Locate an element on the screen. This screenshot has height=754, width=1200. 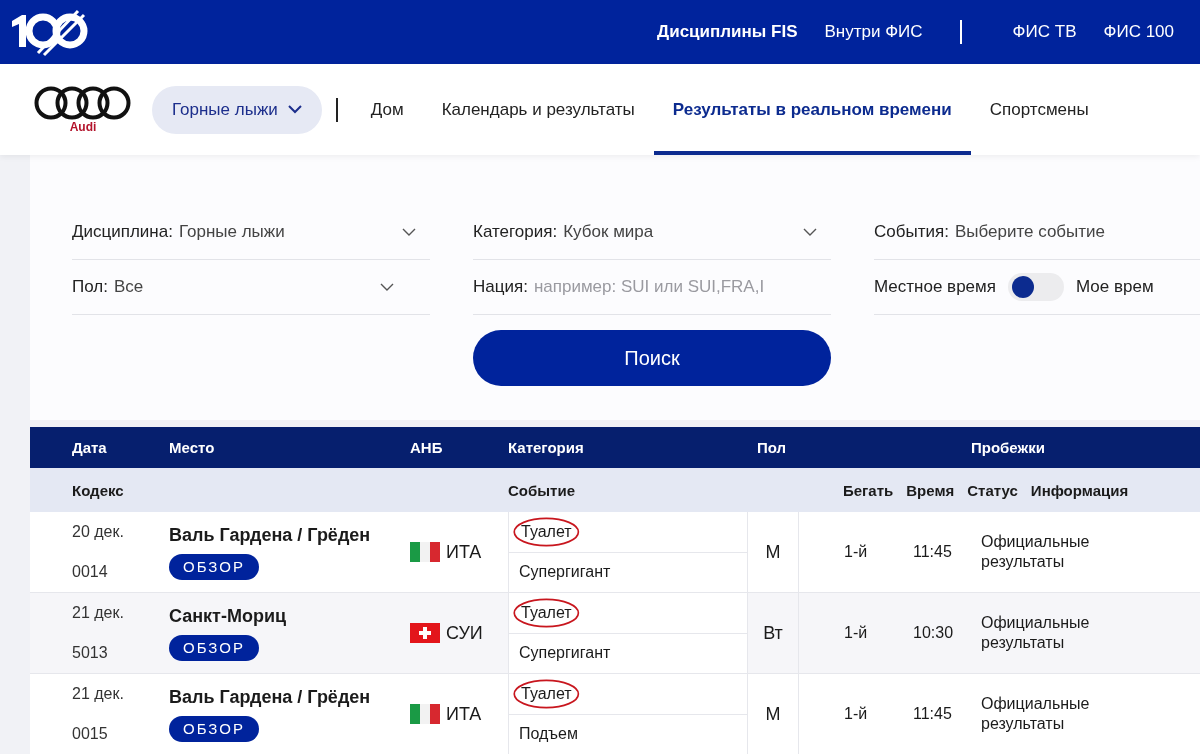
gender-select: Пол: Все is located at coordinates (251, 287).